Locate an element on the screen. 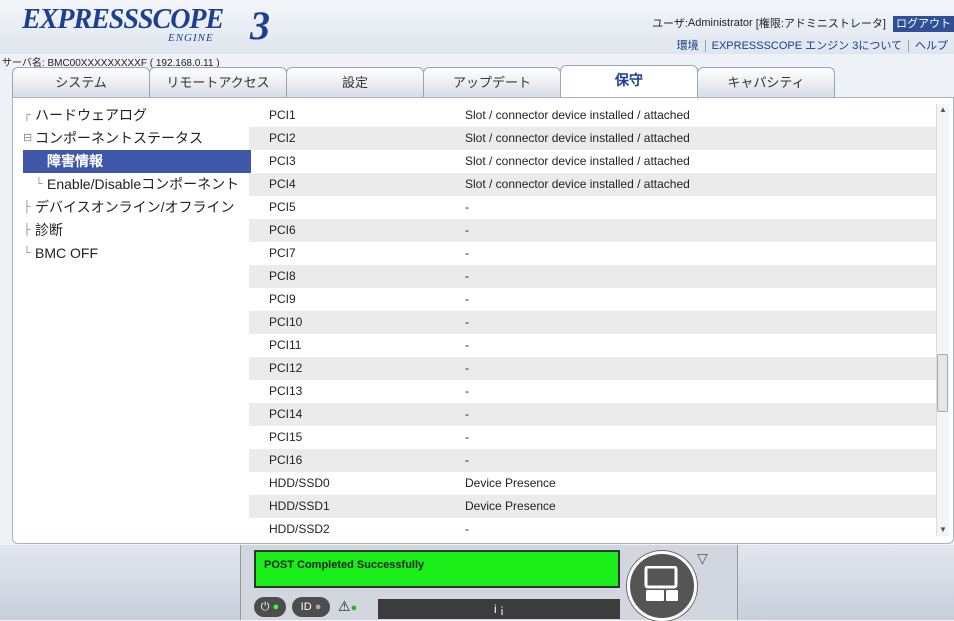  logo-main: EXPRESSSCOPE is located at coordinates (123, 19).